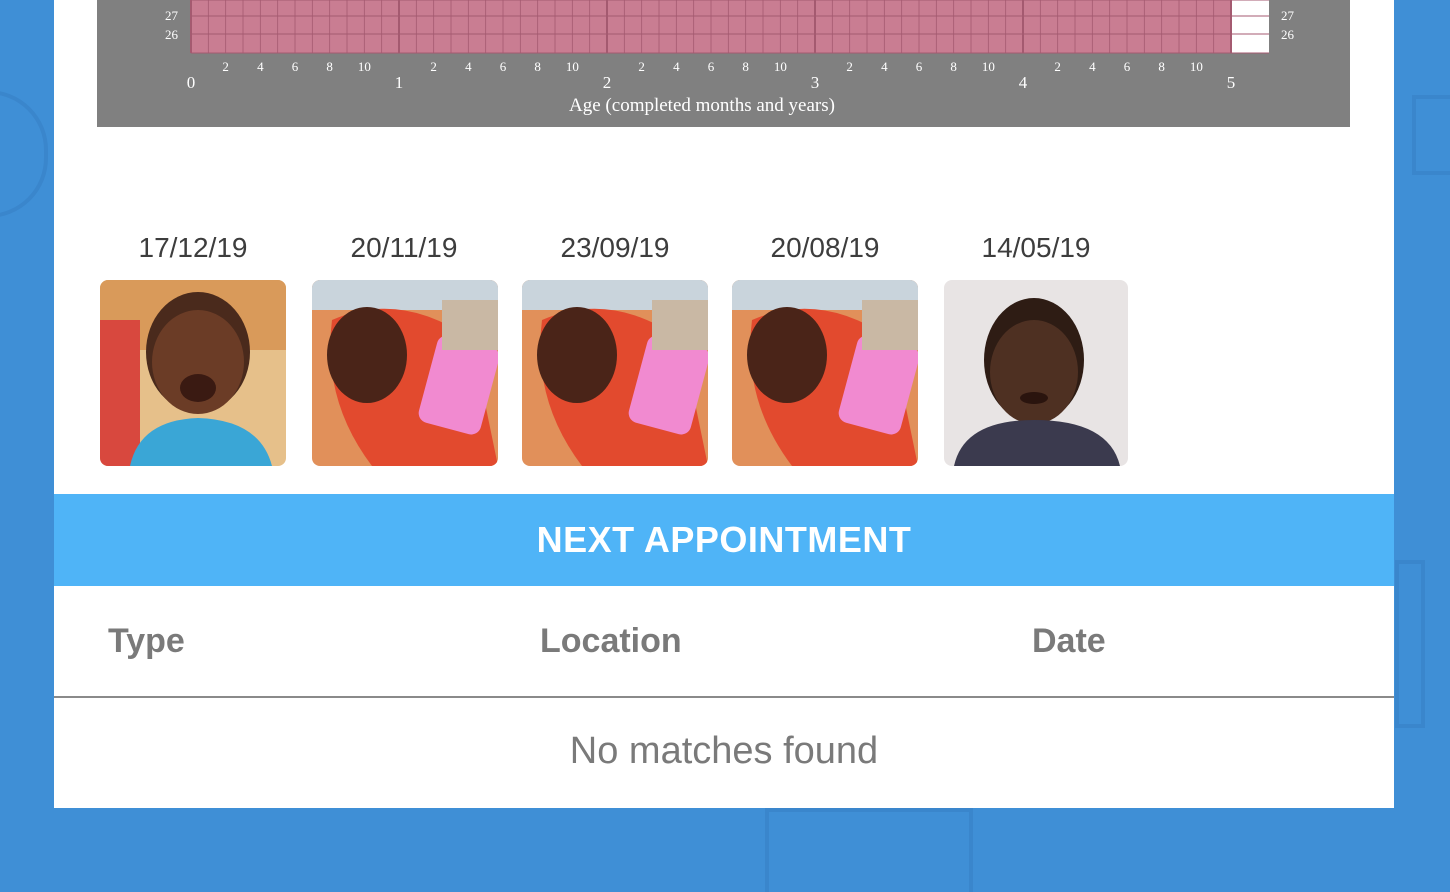 This screenshot has height=892, width=1450. I want to click on photo-item: 23/09/19, so click(615, 347).